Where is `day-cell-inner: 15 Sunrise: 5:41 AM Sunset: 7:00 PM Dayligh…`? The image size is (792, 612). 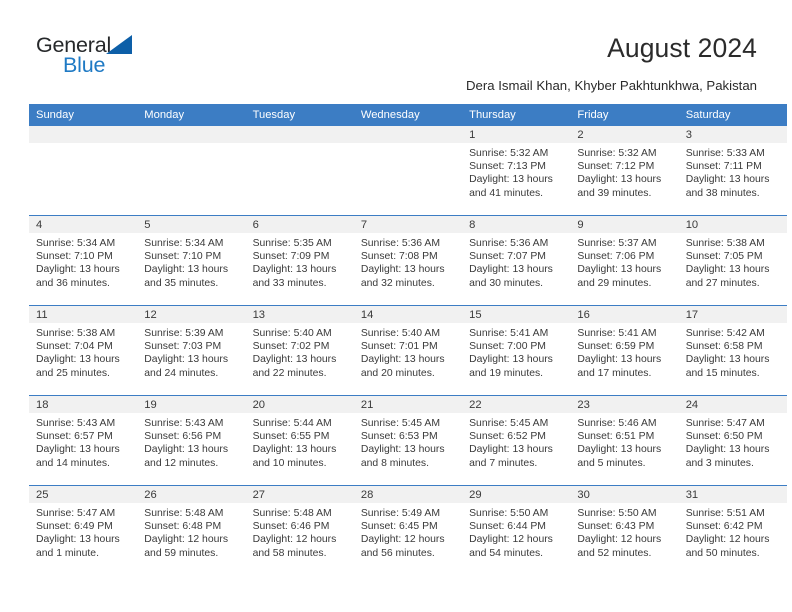
day-cell-inner: 15 Sunrise: 5:41 AM Sunset: 7:00 PM Dayligh… is located at coordinates (516, 350).